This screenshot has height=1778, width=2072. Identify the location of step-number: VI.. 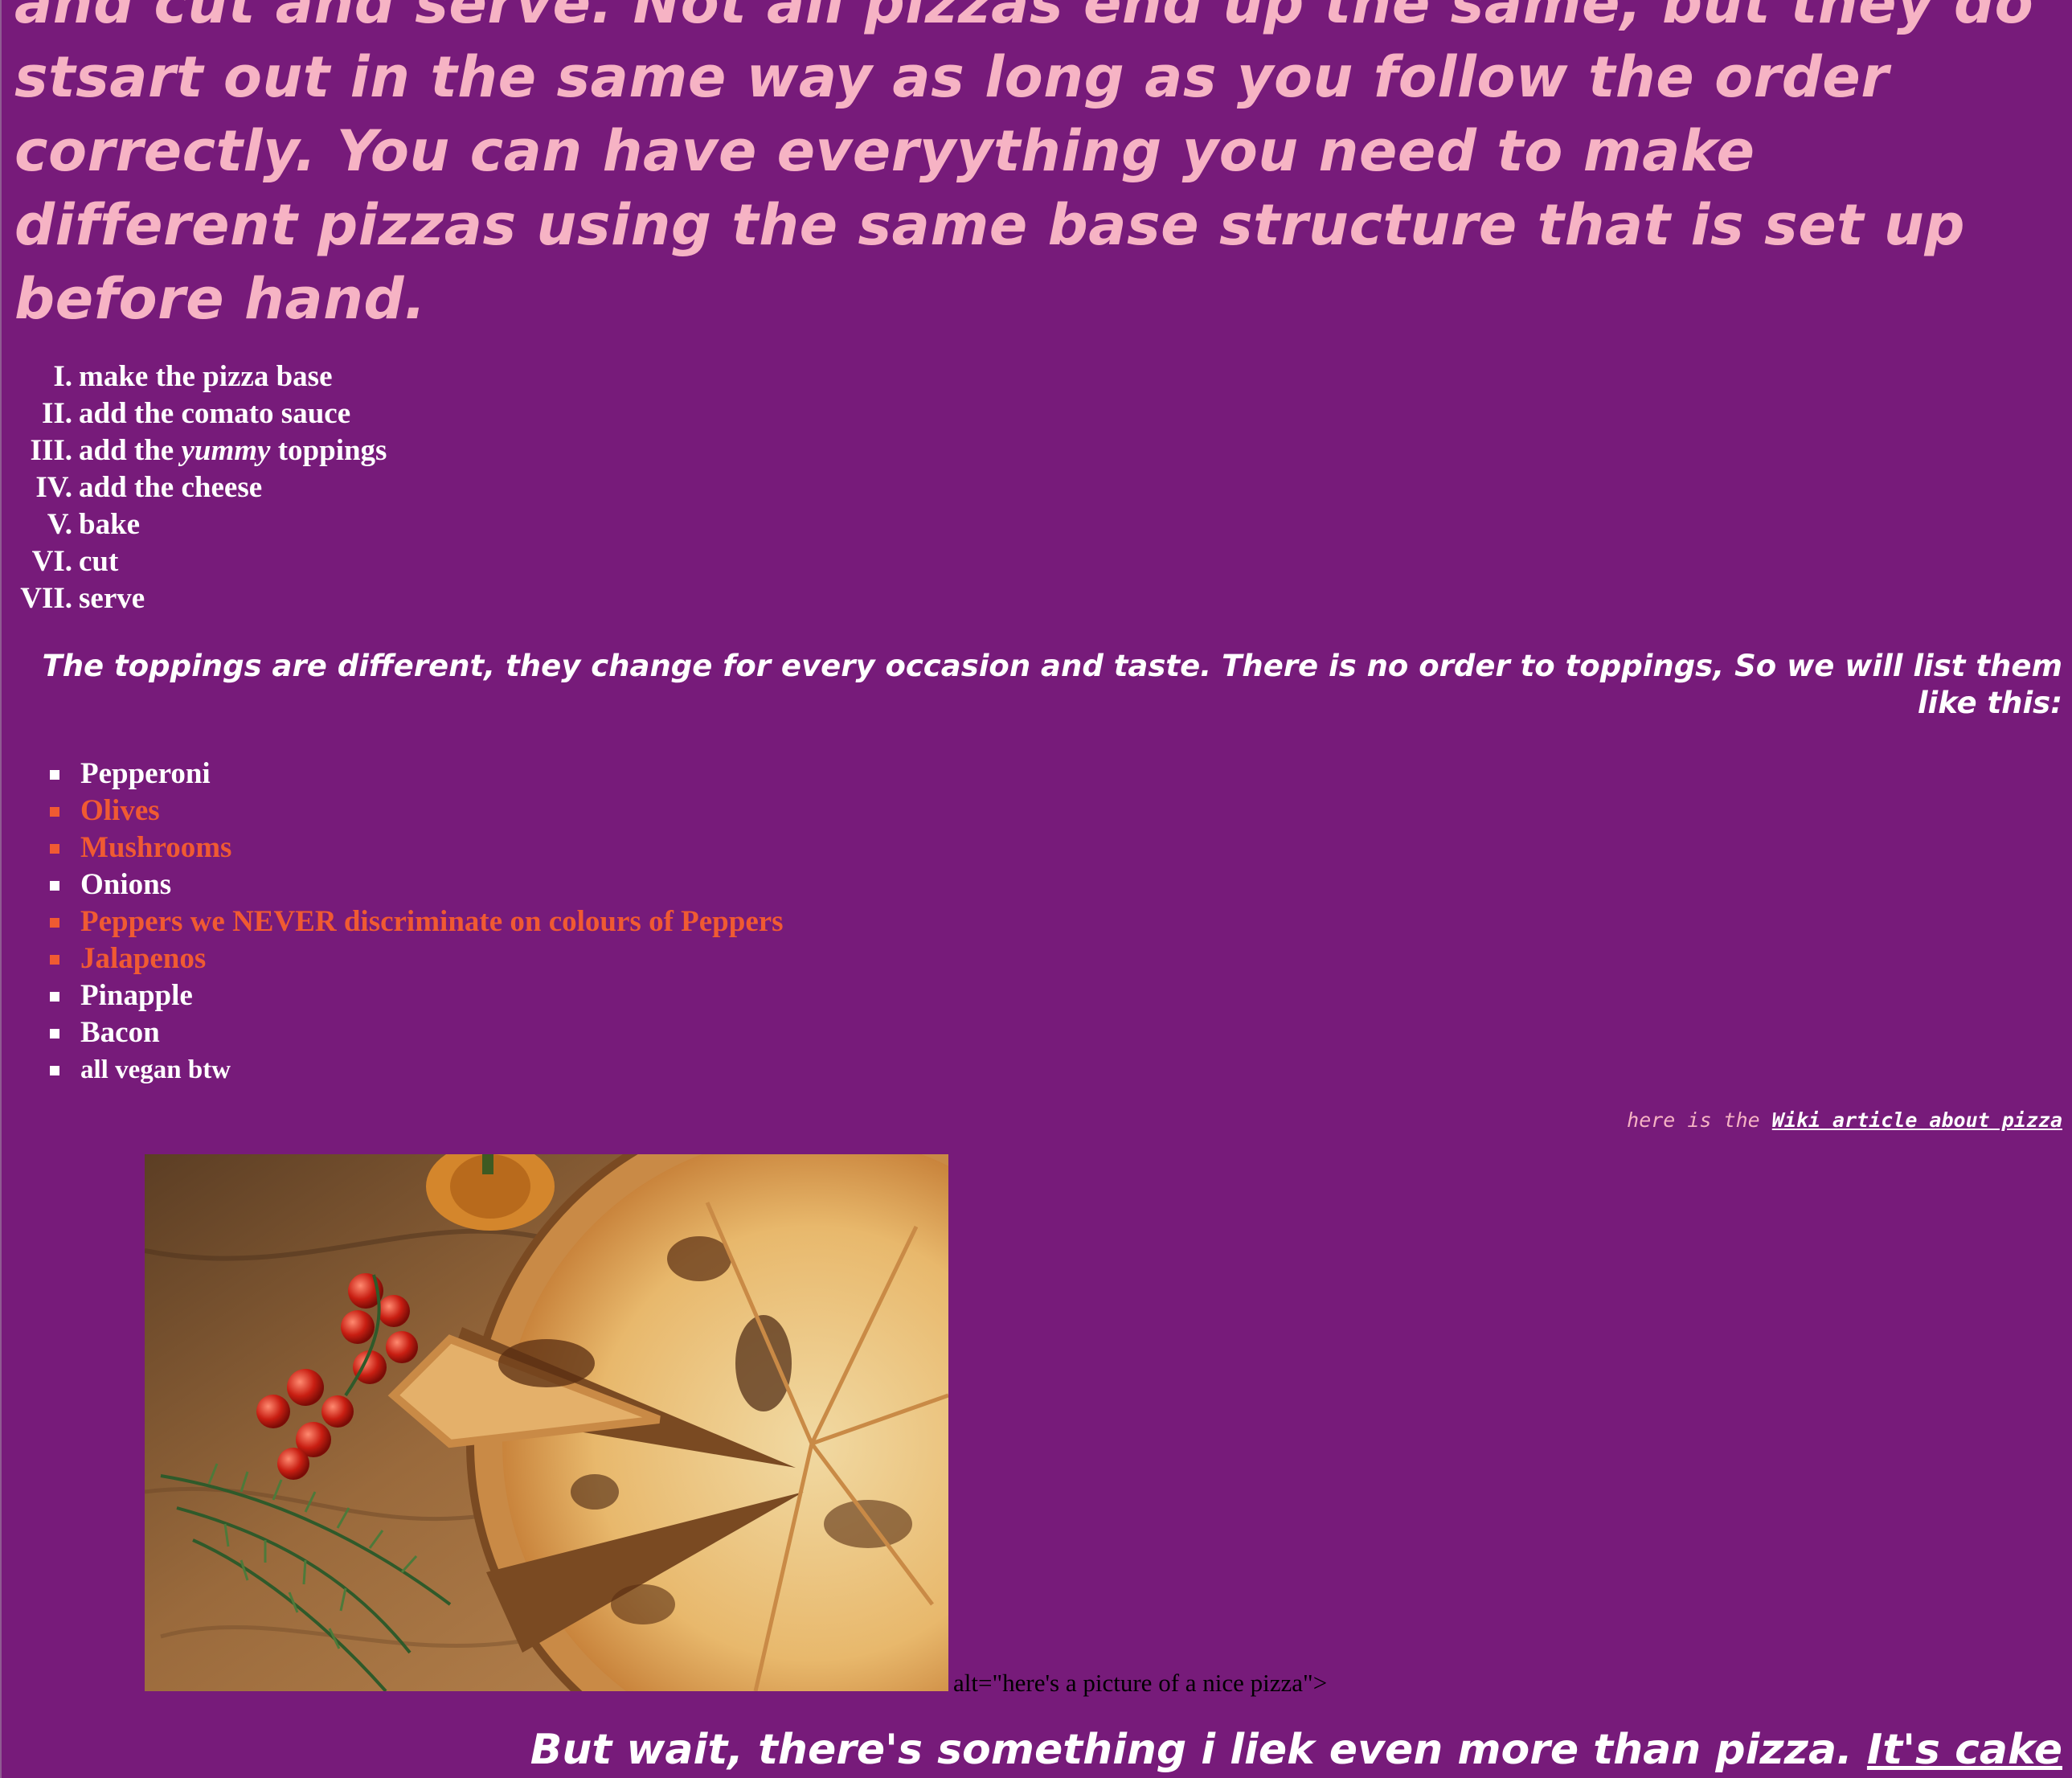
(51, 561).